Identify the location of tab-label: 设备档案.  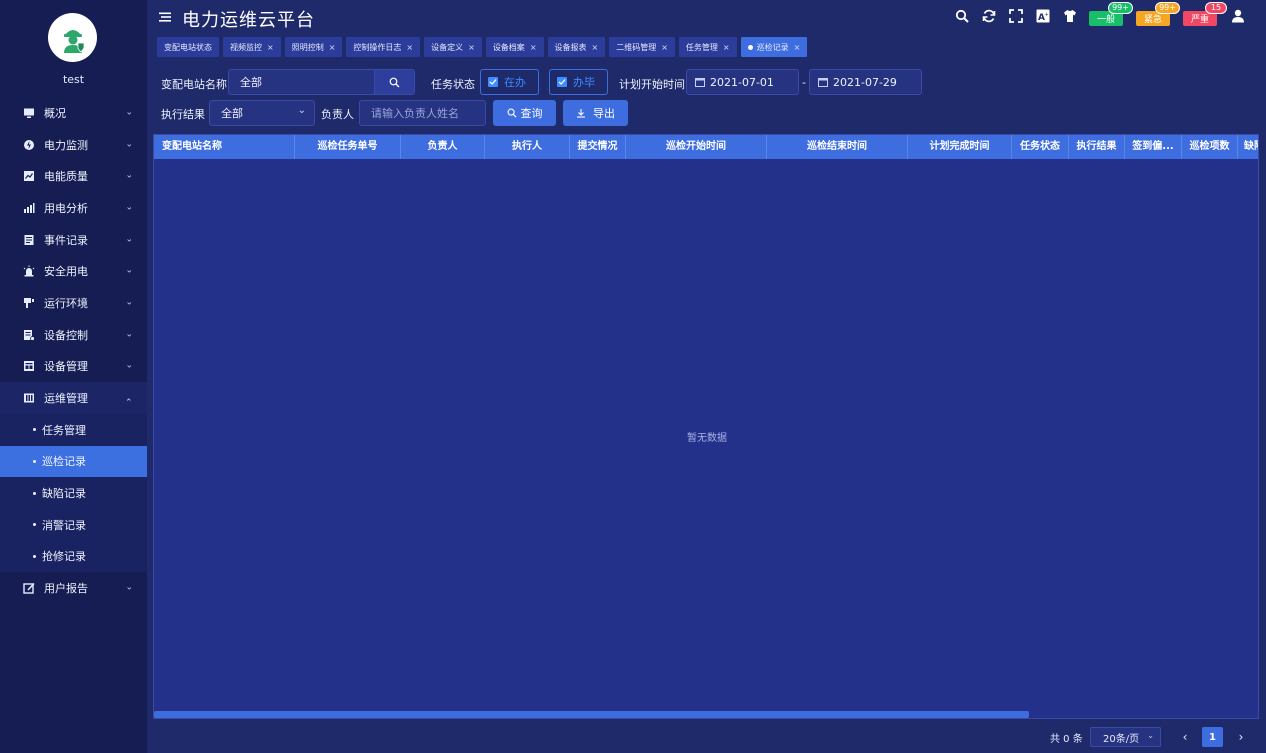
(508, 47).